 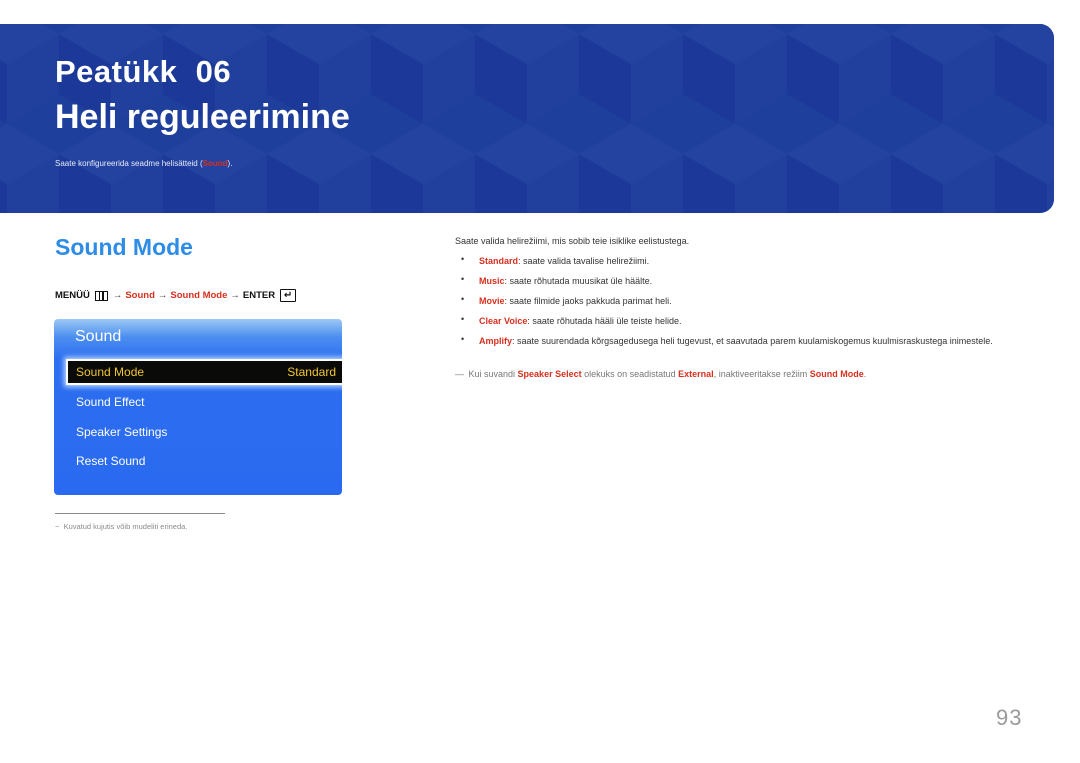 I want to click on path-step-sound-mode: Sound Mode, so click(x=199, y=295).